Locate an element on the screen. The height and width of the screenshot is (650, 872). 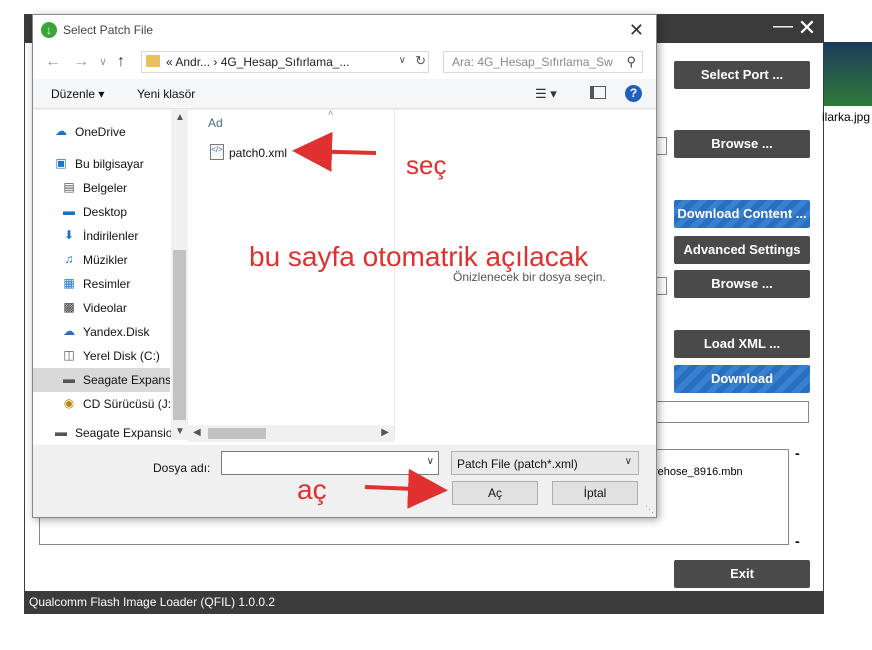
annotation-auto-open: bu sayfa otomatrik açılacak is located at coordinates (419, 256).